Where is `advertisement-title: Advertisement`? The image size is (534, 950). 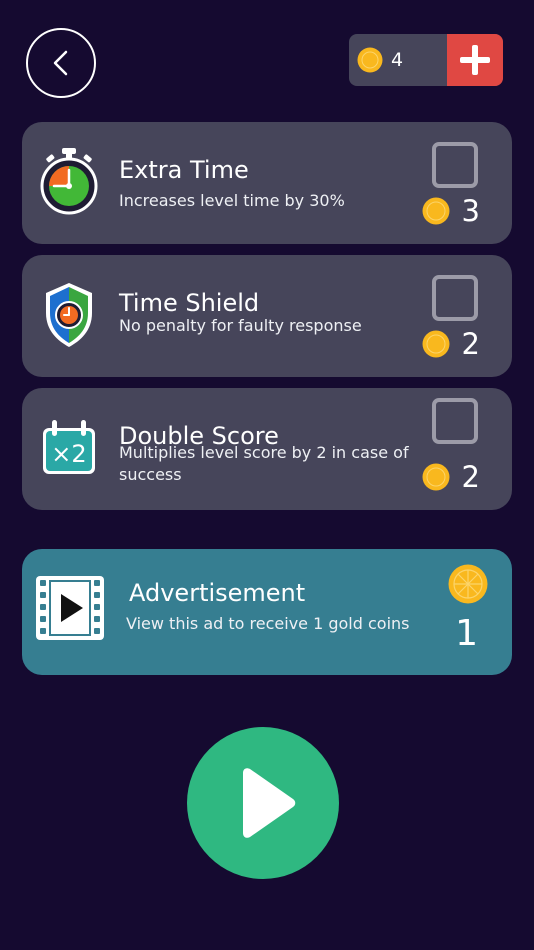
advertisement-title: Advertisement is located at coordinates (217, 593).